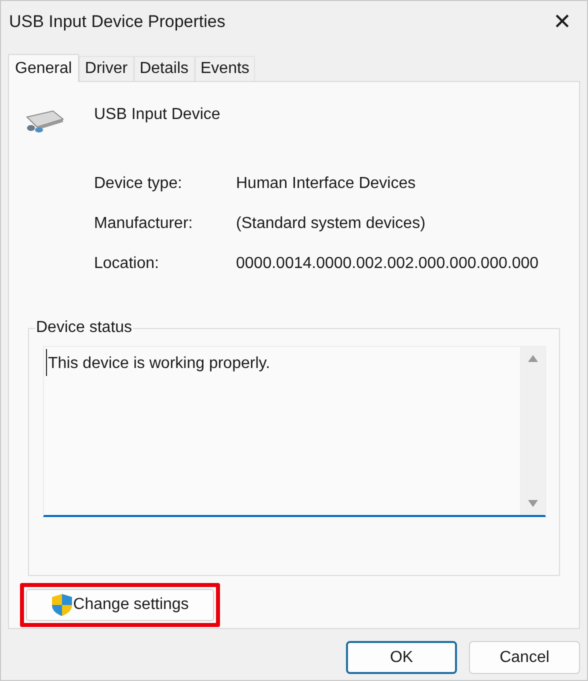 The image size is (588, 681). What do you see at coordinates (62, 605) in the screenshot?
I see `shield-icon` at bounding box center [62, 605].